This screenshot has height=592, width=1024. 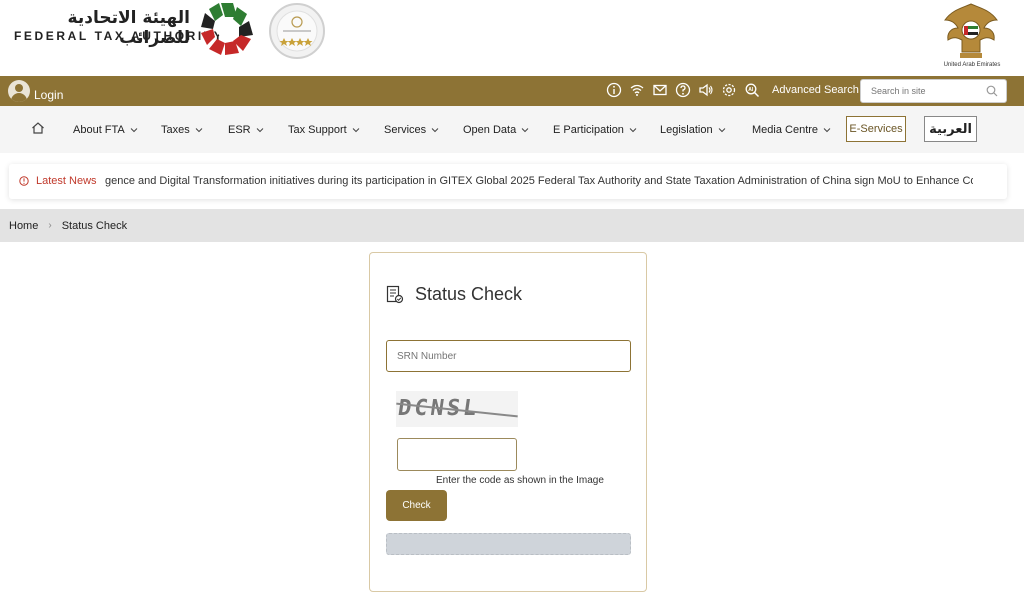 I want to click on settings-icon, so click(x=729, y=90).